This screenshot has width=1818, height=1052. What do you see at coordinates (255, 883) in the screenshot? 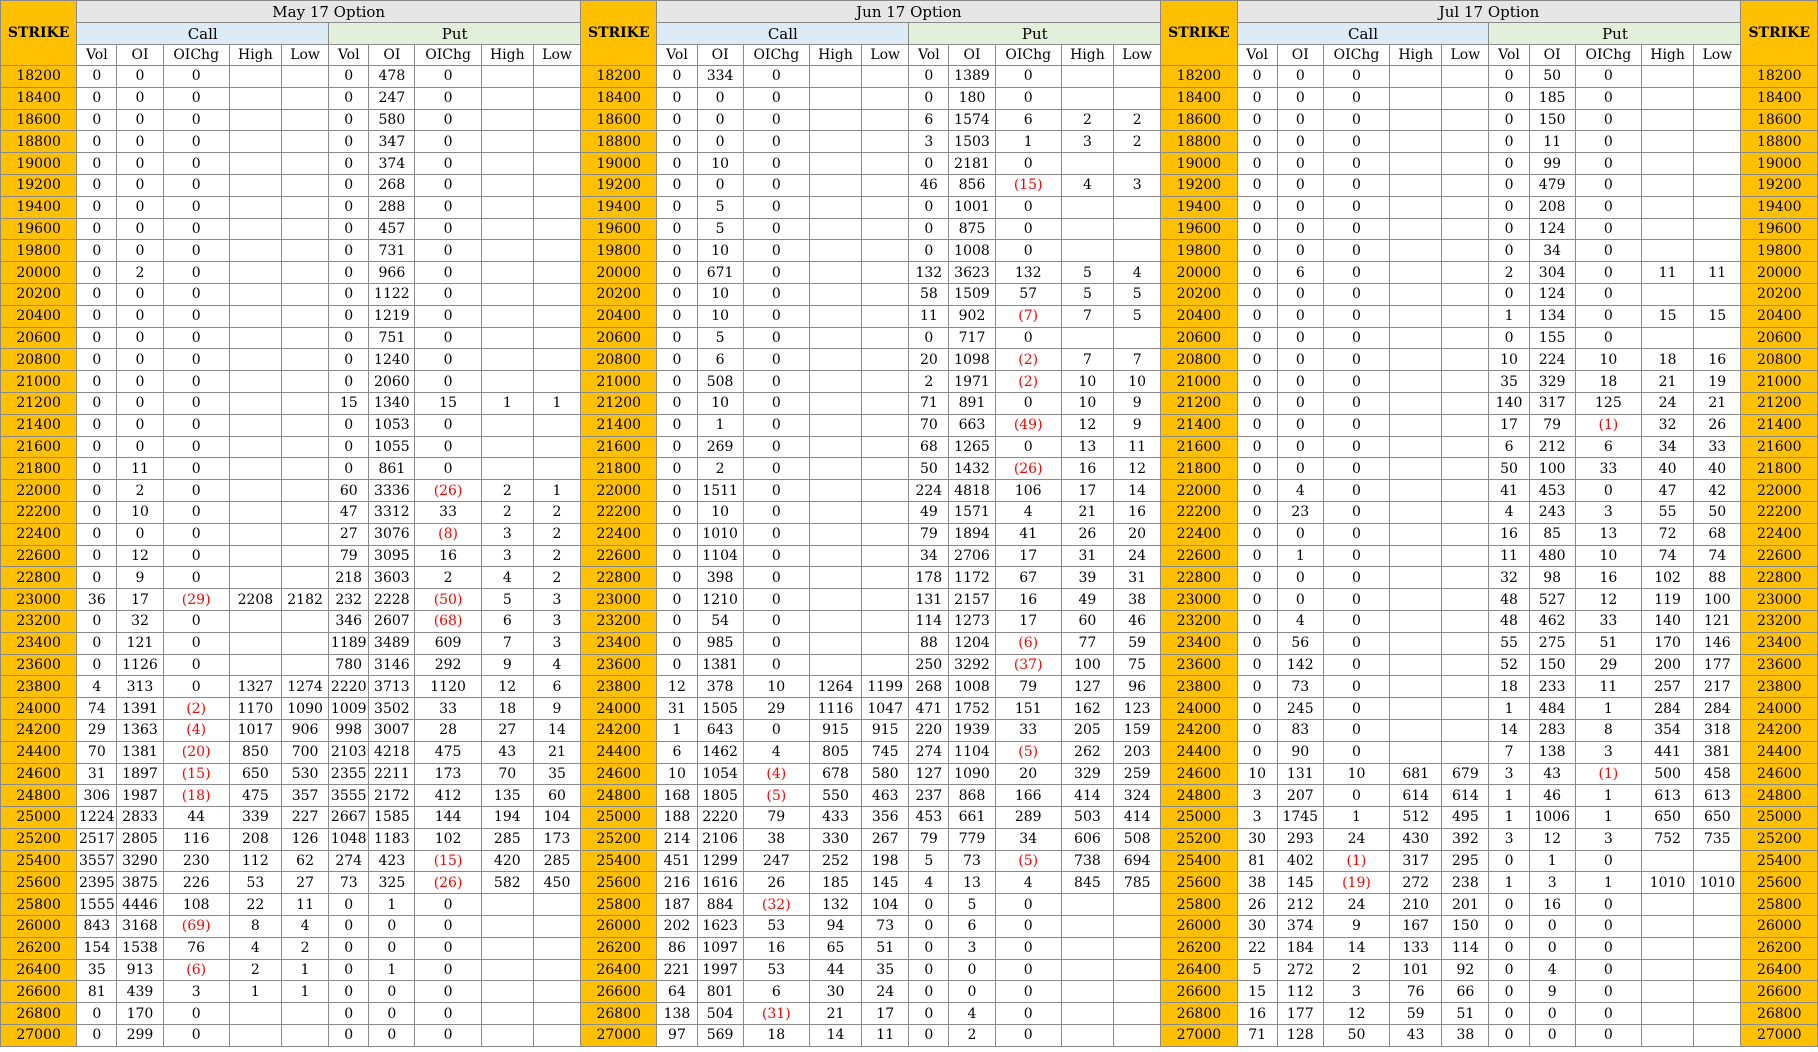
I see `data-cell: 53` at bounding box center [255, 883].